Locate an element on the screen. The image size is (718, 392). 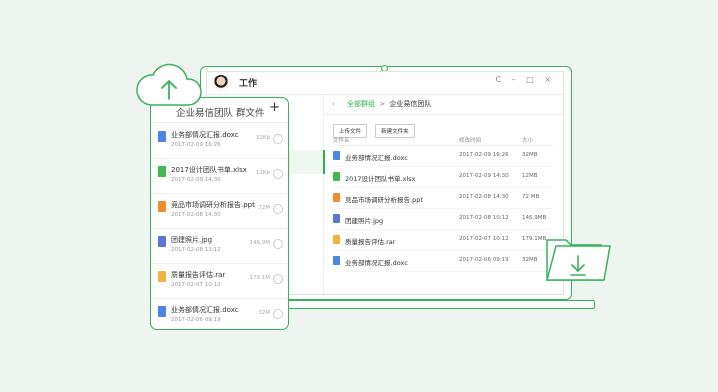
file-size: 72 MB is located at coordinates (531, 197).